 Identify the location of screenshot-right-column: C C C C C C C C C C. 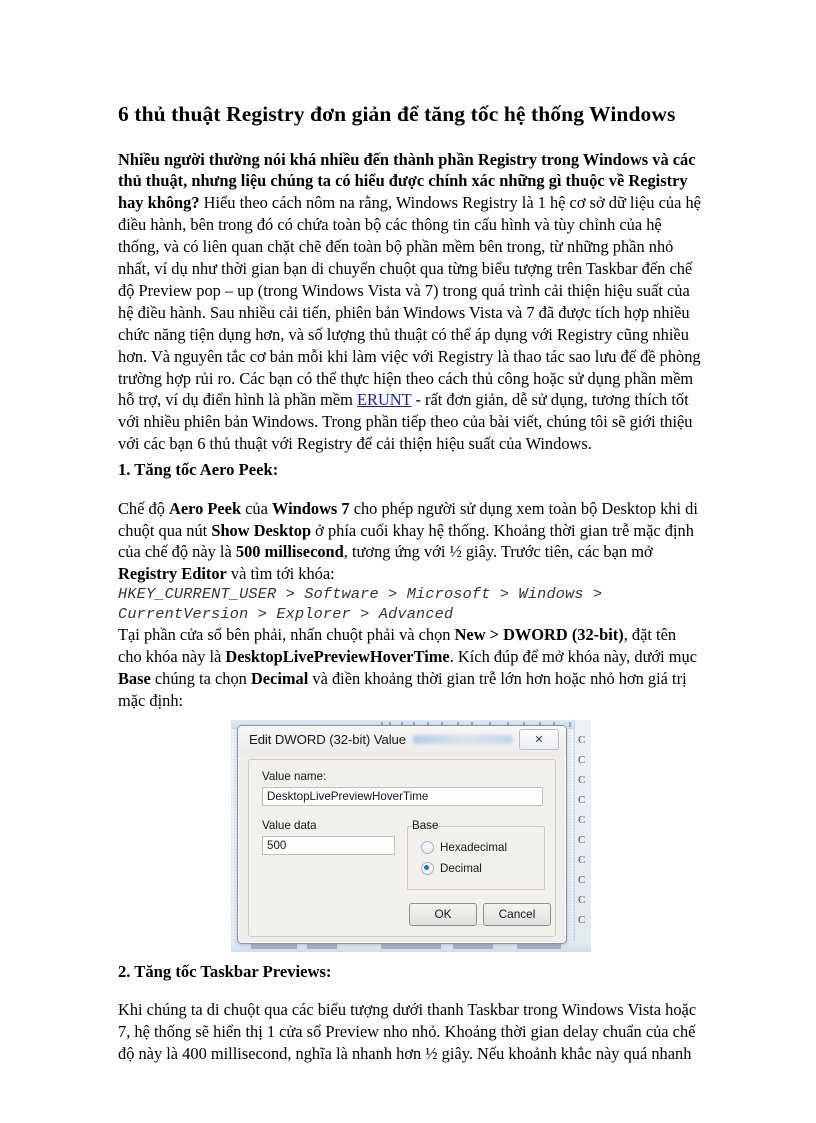
(582, 835).